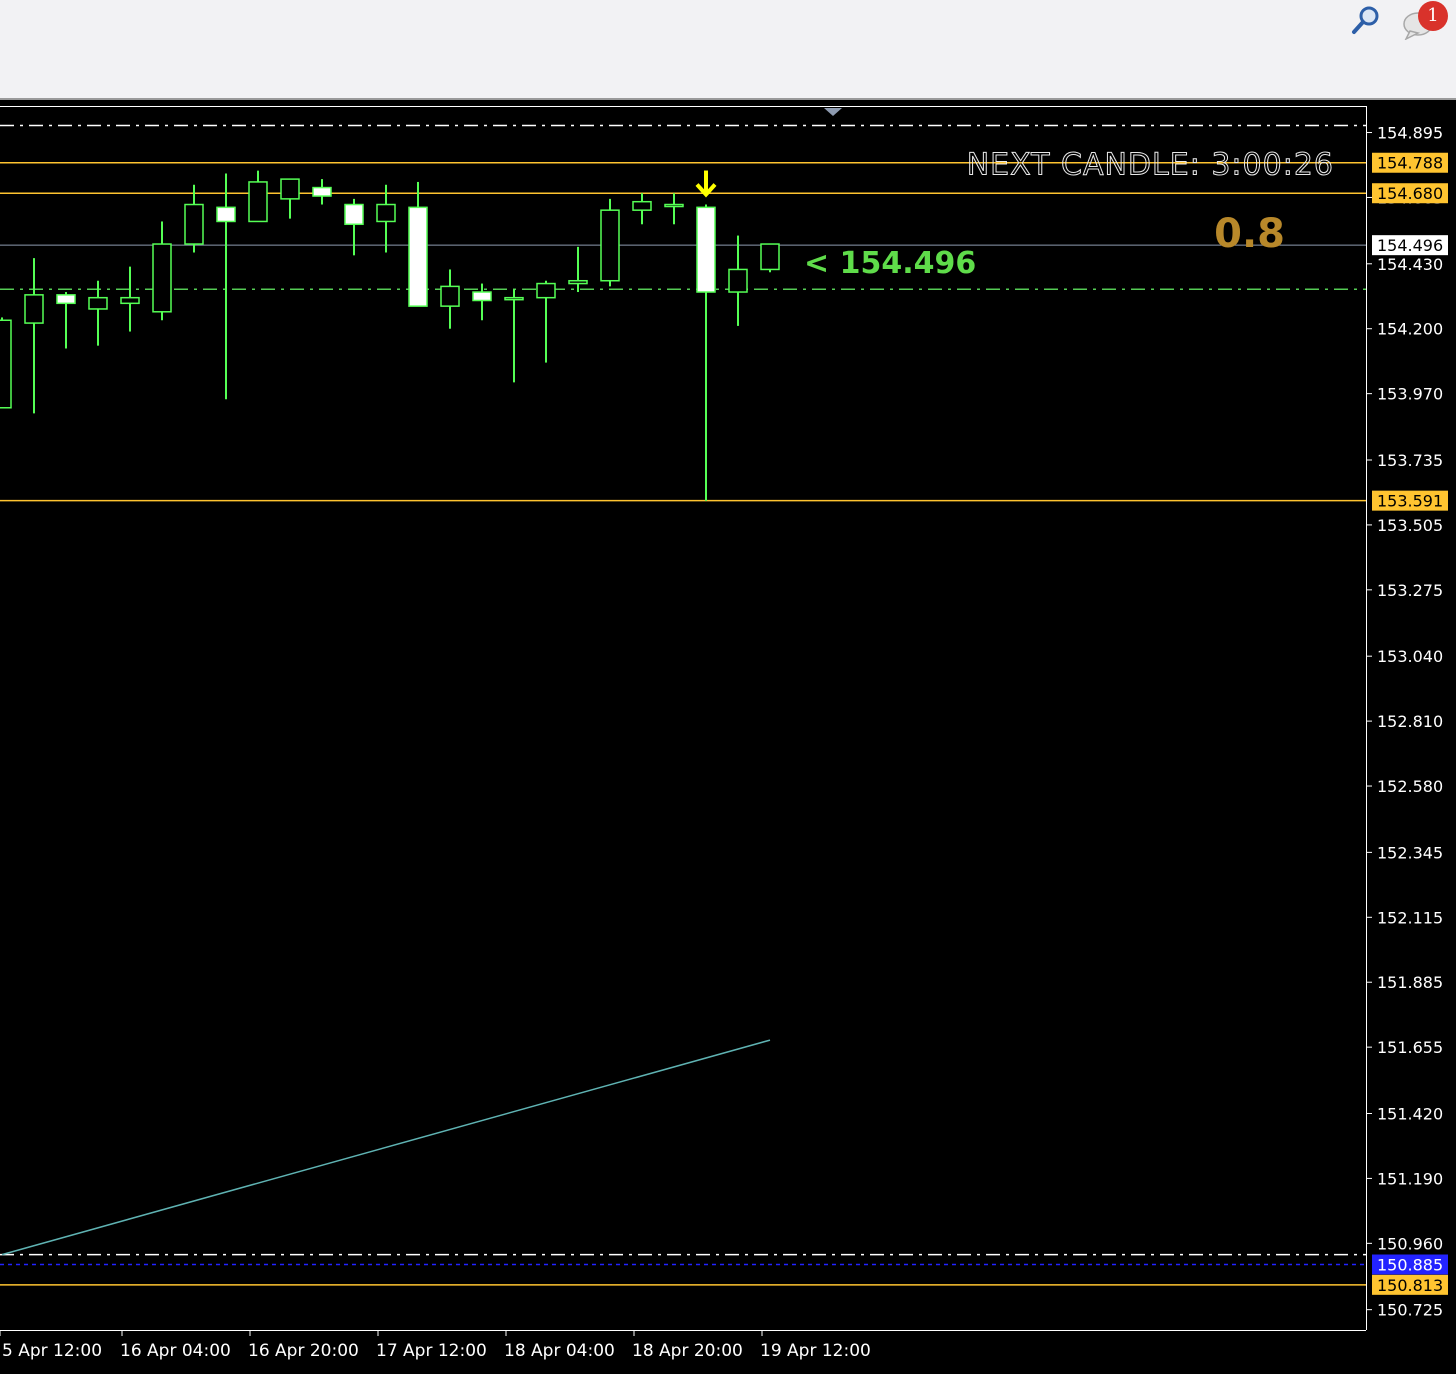 The image size is (1456, 1374). What do you see at coordinates (559, 1351) in the screenshot?
I see `time-tick-label: 18 Apr 04:00` at bounding box center [559, 1351].